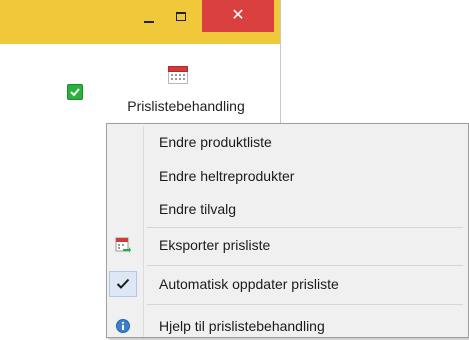 Image resolution: width=469 pixels, height=340 pixels. What do you see at coordinates (287, 209) in the screenshot?
I see `menu-item-endre-tilvalg: Endre tilvalg` at bounding box center [287, 209].